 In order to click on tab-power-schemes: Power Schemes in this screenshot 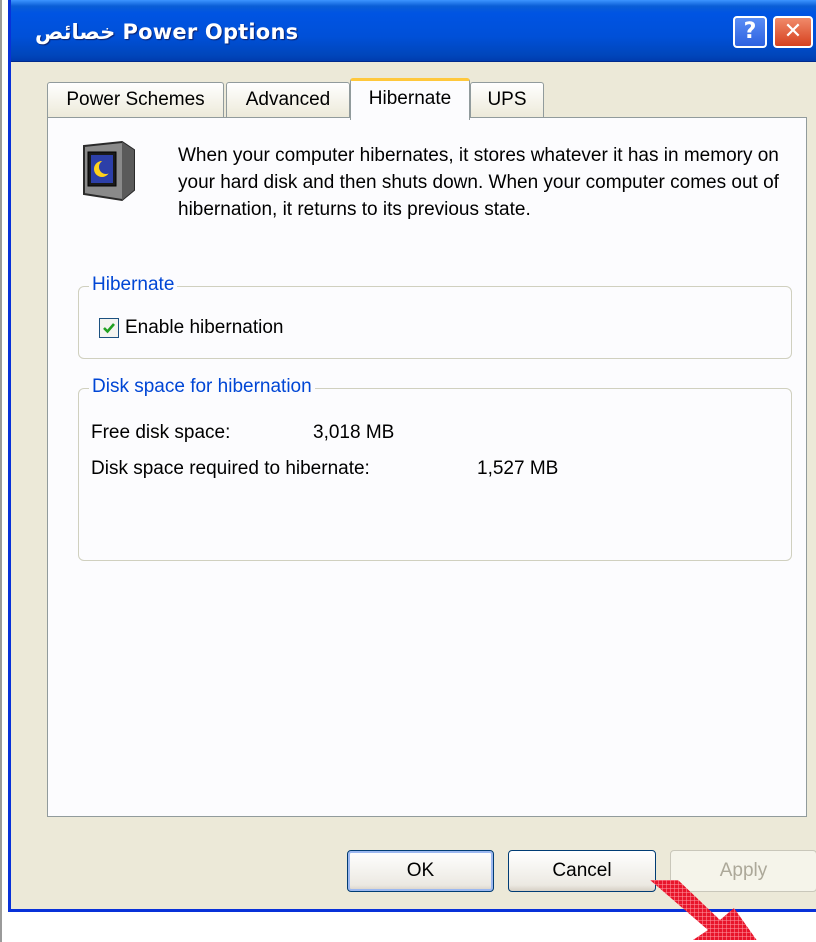, I will do `click(135, 100)`.